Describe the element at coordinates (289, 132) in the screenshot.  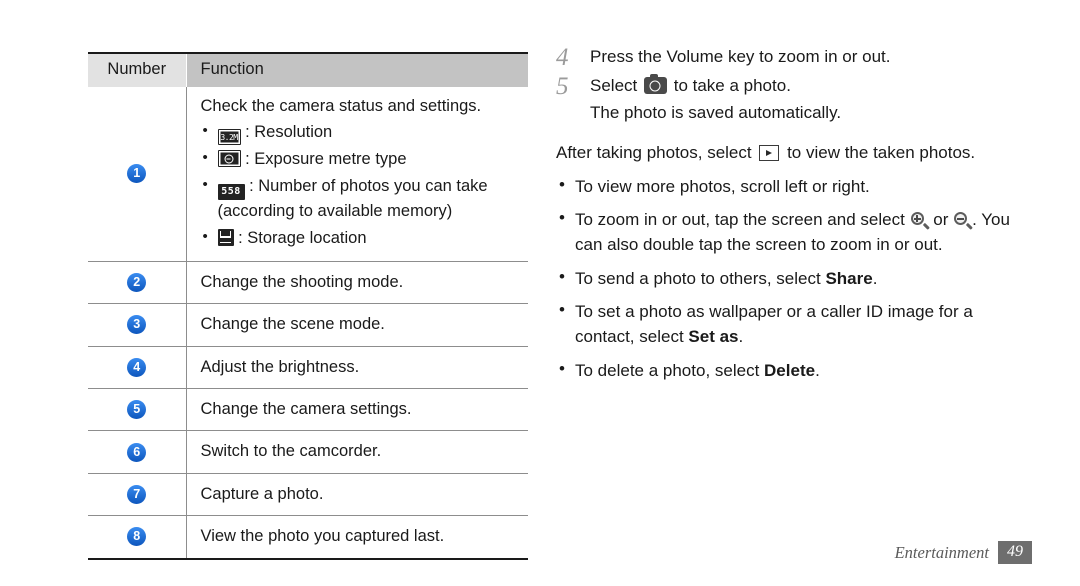
I see `detail-label-resolution: : Resolution` at that location.